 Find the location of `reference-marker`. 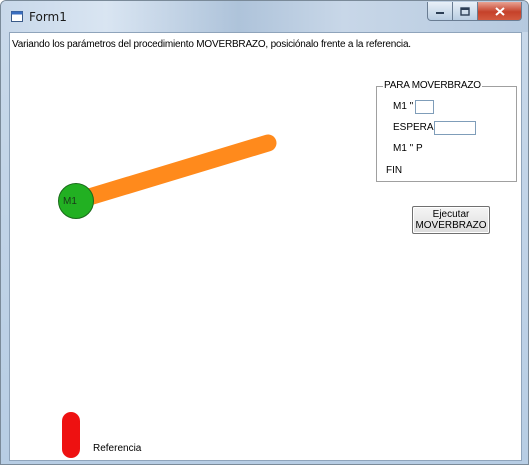

reference-marker is located at coordinates (71, 435).